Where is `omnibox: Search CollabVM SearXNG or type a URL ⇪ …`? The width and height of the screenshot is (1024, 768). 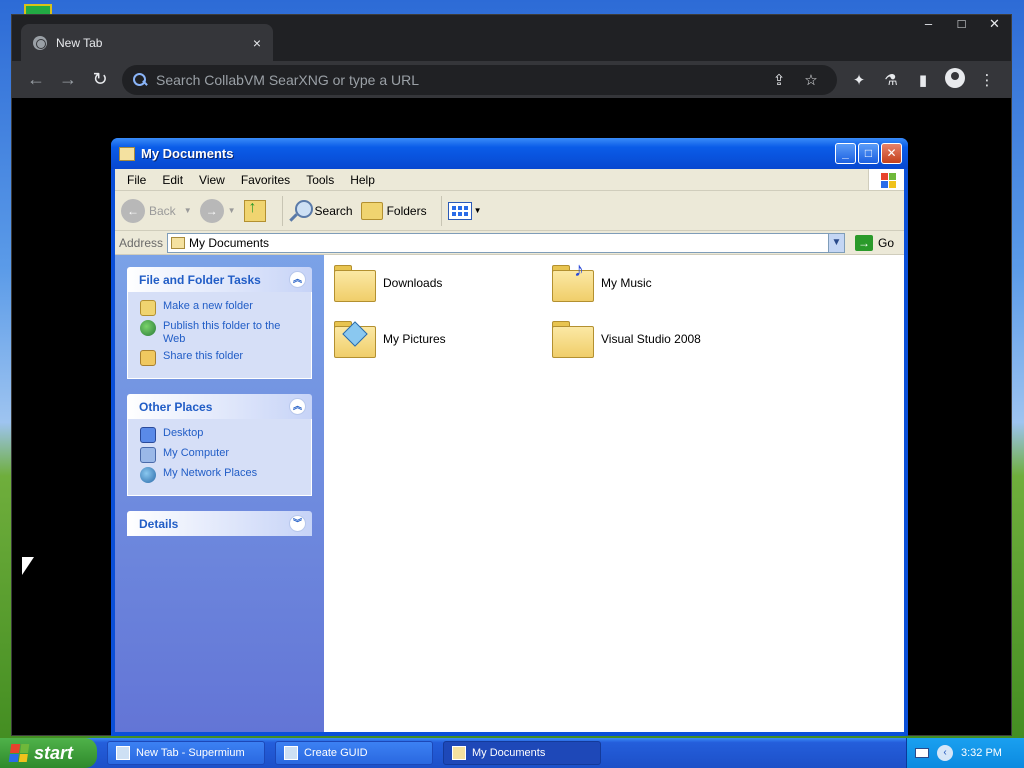
omnibox: Search CollabVM SearXNG or type a URL ⇪ … is located at coordinates (479, 79).